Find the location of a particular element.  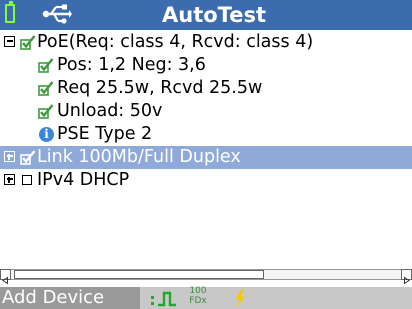

arrow-right-icon is located at coordinates (407, 280).